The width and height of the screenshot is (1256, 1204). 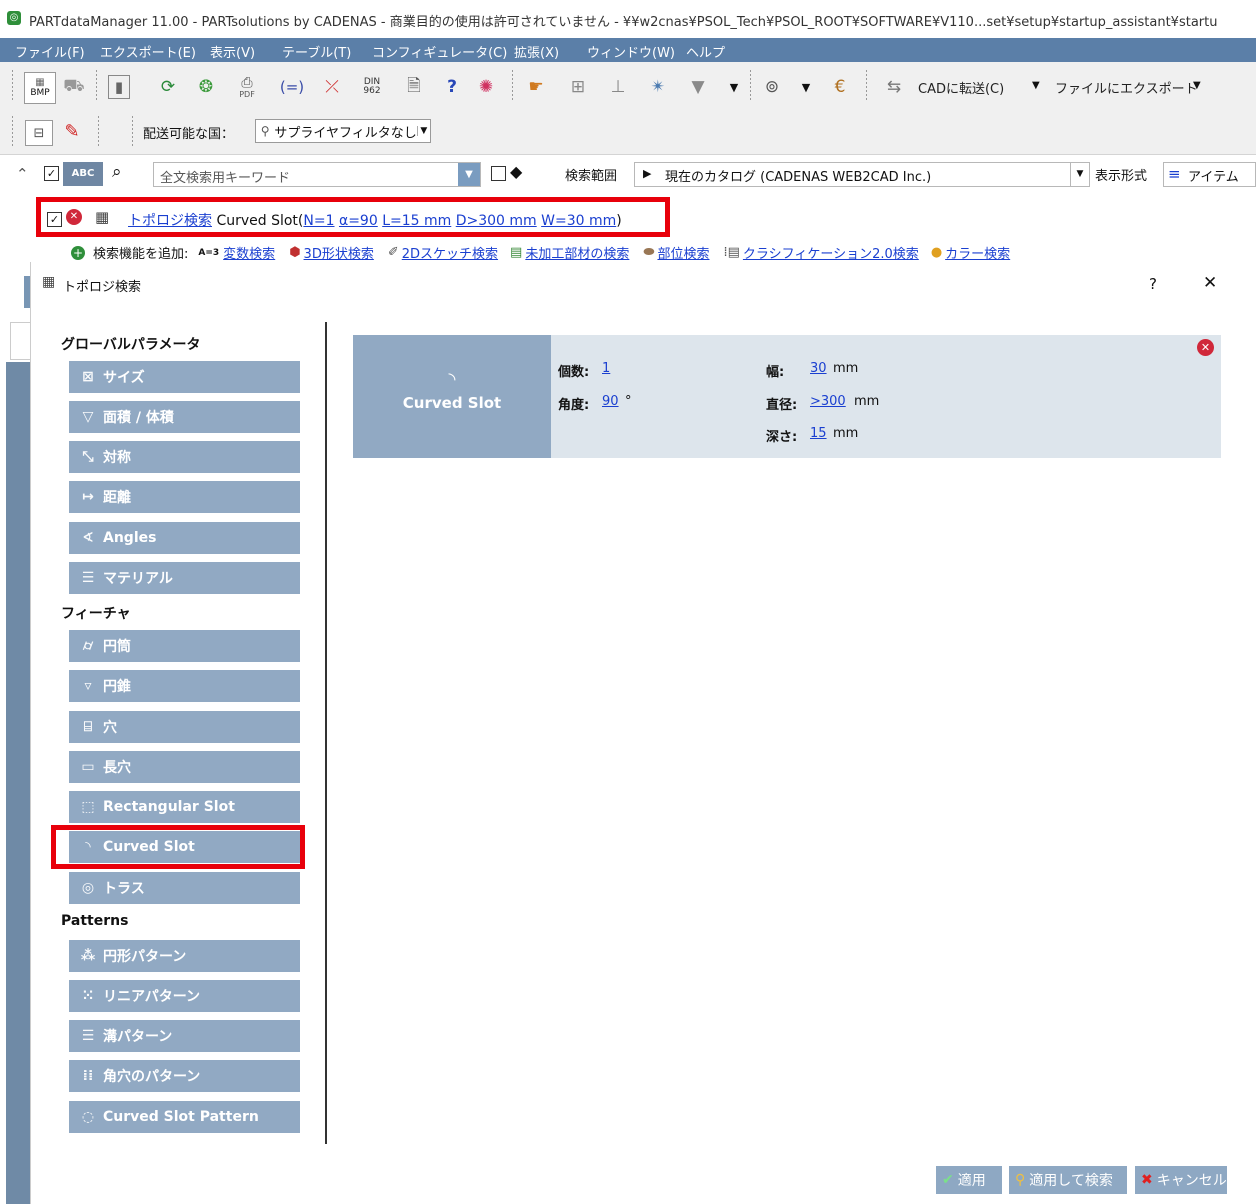 What do you see at coordinates (961, 87) in the screenshot?
I see `cad-send-button: CADに転送(C)` at bounding box center [961, 87].